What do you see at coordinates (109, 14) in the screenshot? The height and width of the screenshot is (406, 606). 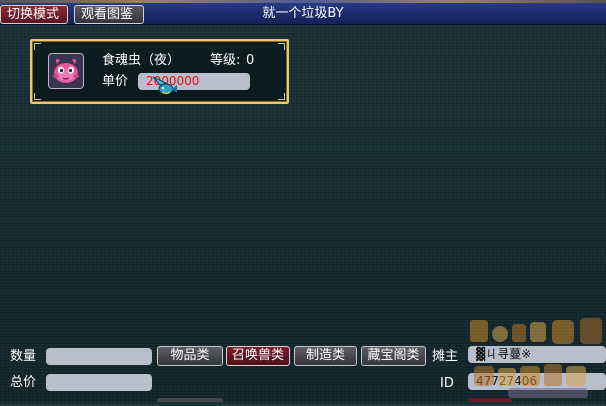 I see `view-atlas-button: 观看图鉴` at bounding box center [109, 14].